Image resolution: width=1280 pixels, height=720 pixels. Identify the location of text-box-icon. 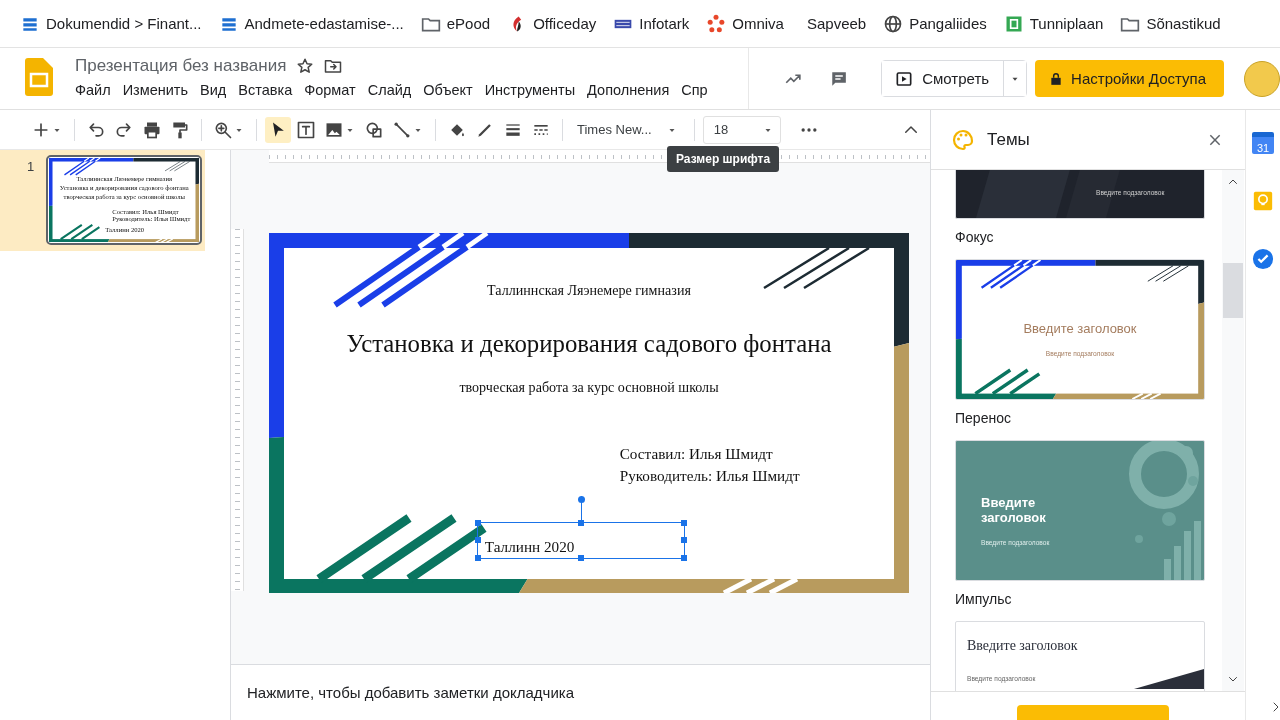
(306, 129).